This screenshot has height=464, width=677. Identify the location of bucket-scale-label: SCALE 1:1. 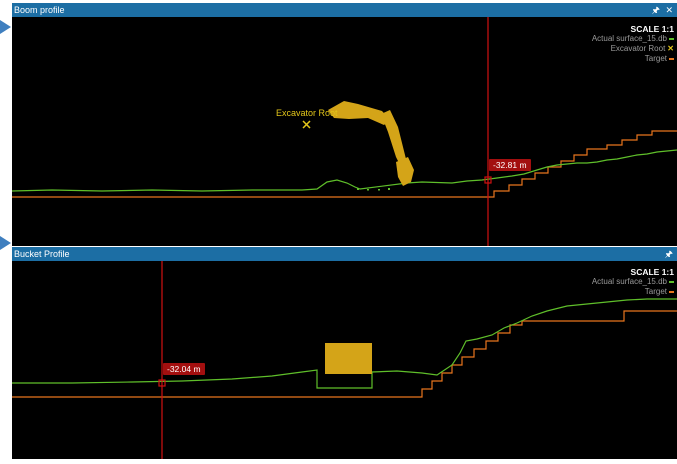
(652, 272).